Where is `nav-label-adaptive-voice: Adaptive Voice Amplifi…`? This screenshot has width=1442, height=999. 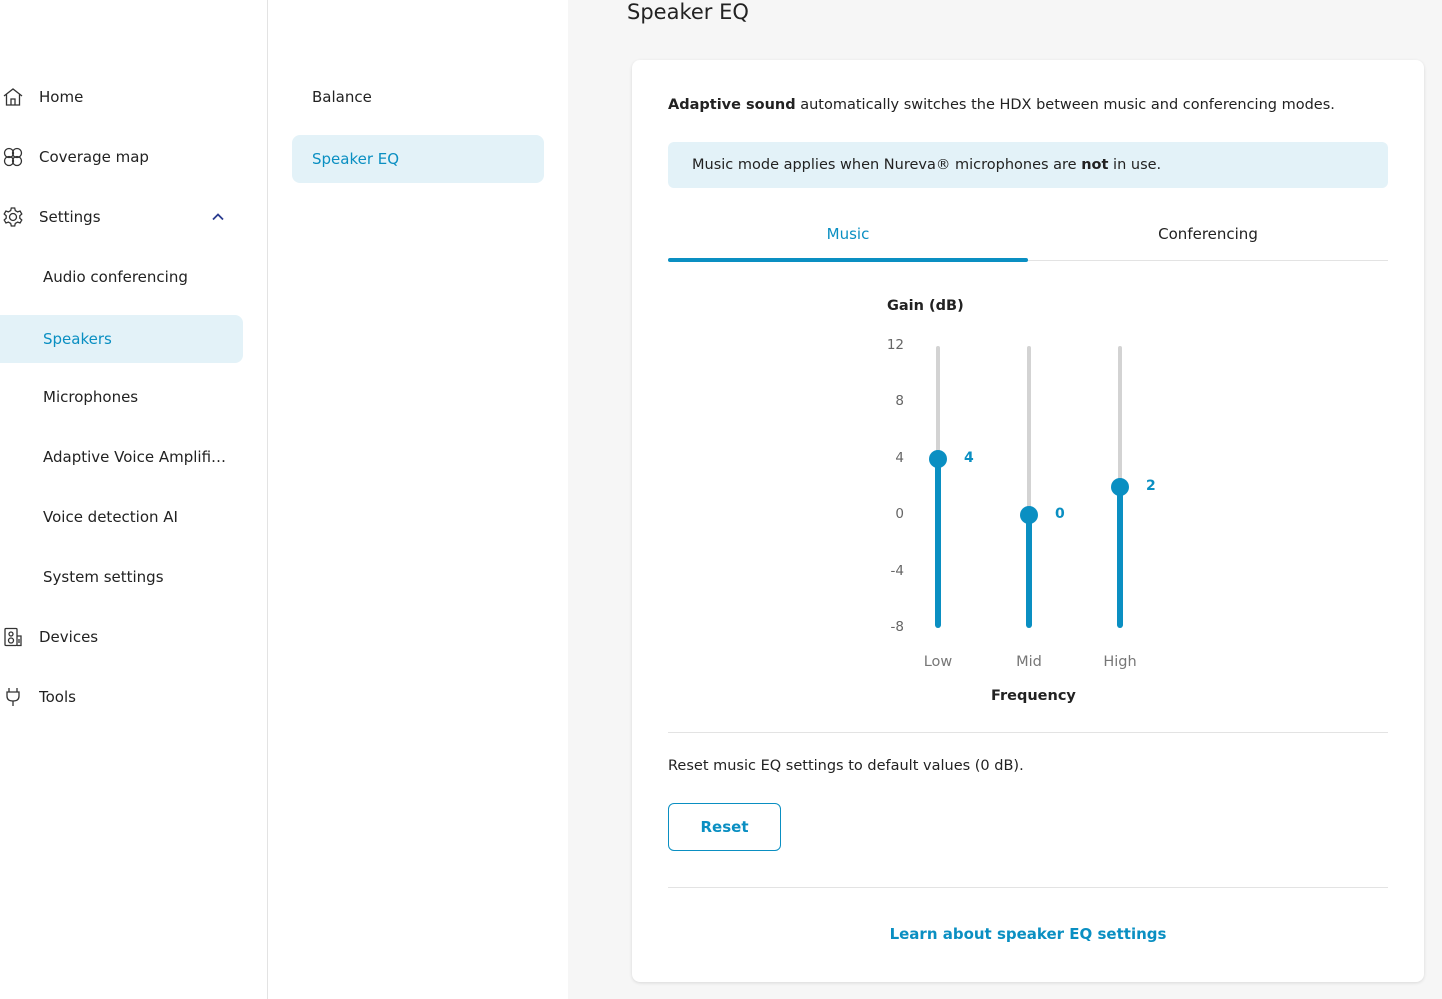
nav-label-adaptive-voice: Adaptive Voice Amplifi… is located at coordinates (135, 457).